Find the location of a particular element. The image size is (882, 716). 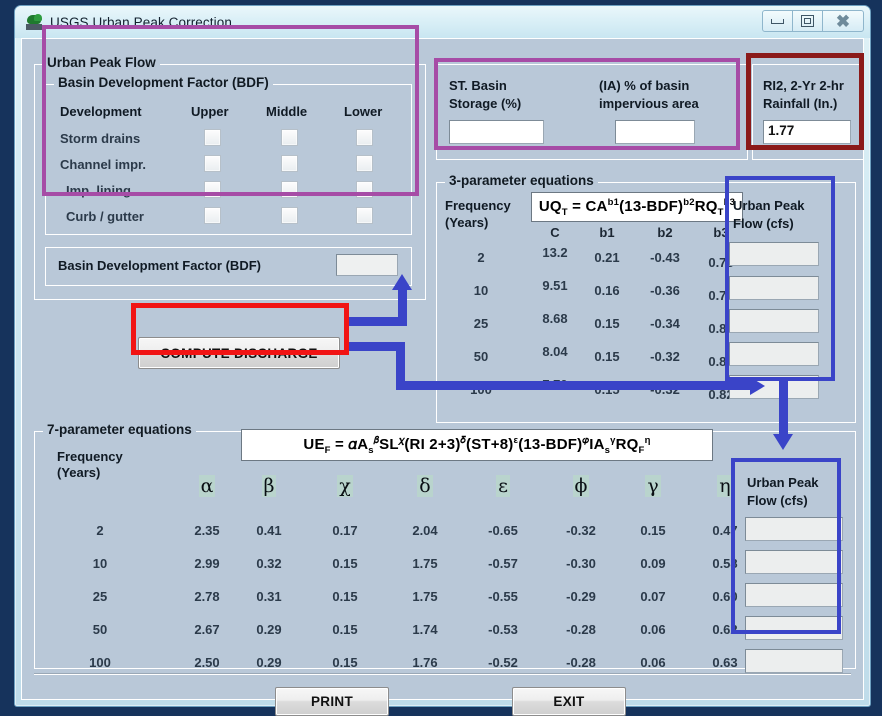

checkbox-channel-impr-upper is located at coordinates (212, 163).